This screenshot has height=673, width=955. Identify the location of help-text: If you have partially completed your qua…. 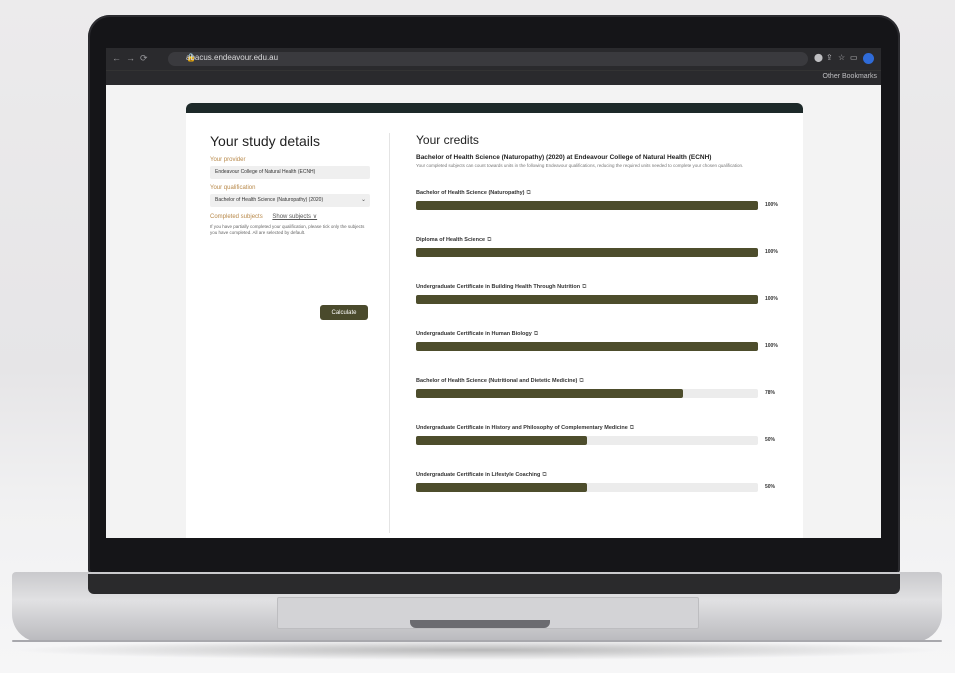
(287, 229).